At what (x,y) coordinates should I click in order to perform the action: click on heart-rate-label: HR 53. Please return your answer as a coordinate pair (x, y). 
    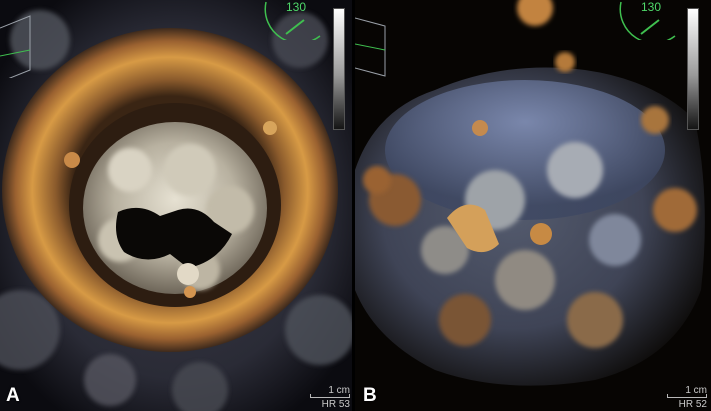
    Looking at the image, I should click on (335, 404).